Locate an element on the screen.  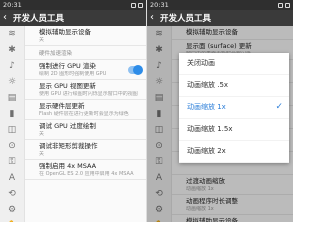
list-item: 调试 GPU 过度绘制关 is located at coordinates (85, 130).